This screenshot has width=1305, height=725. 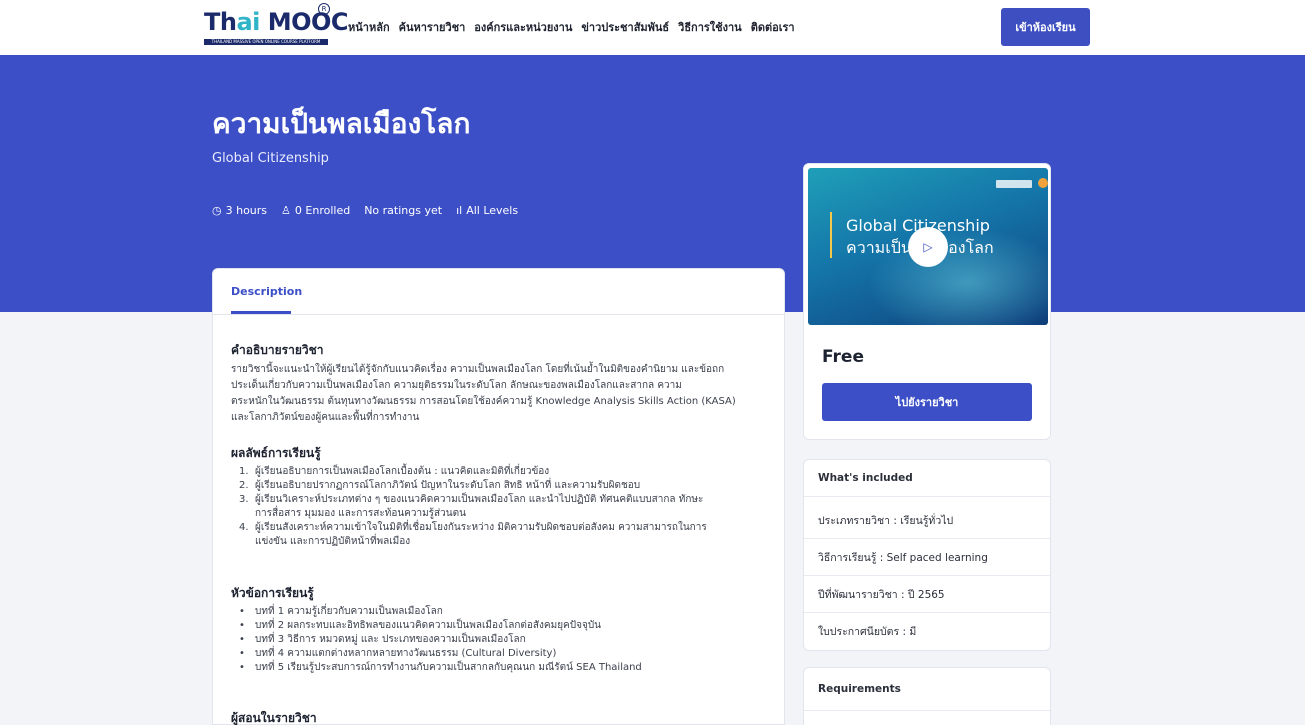 I want to click on thumbnail-logo, so click(x=1014, y=184).